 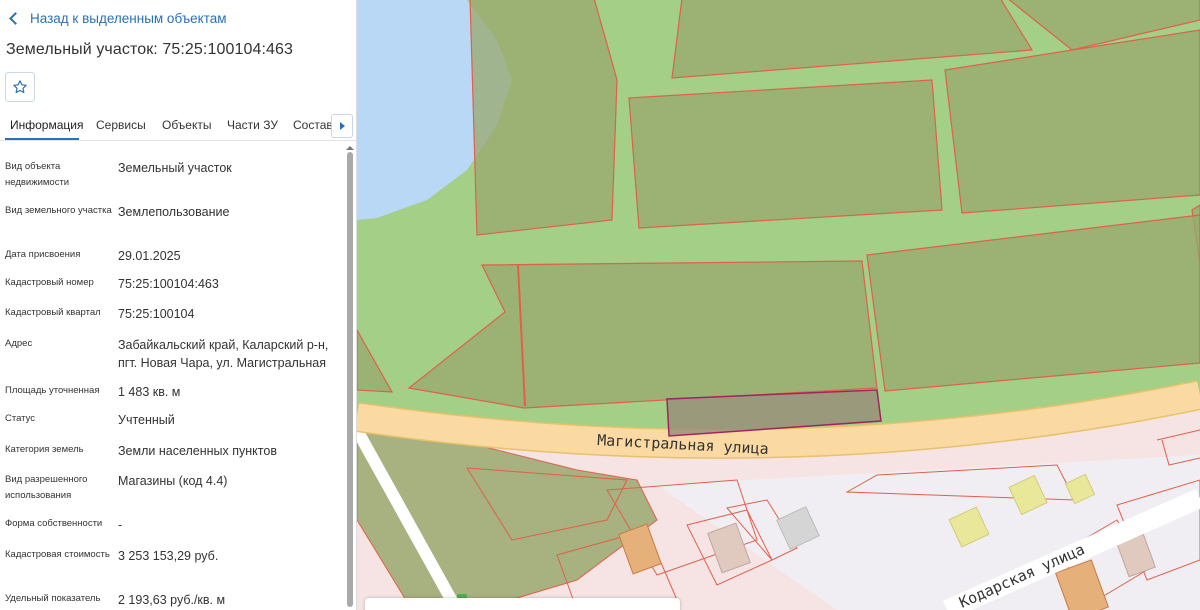 What do you see at coordinates (58, 210) in the screenshot?
I see `property-label: Вид земельного участка` at bounding box center [58, 210].